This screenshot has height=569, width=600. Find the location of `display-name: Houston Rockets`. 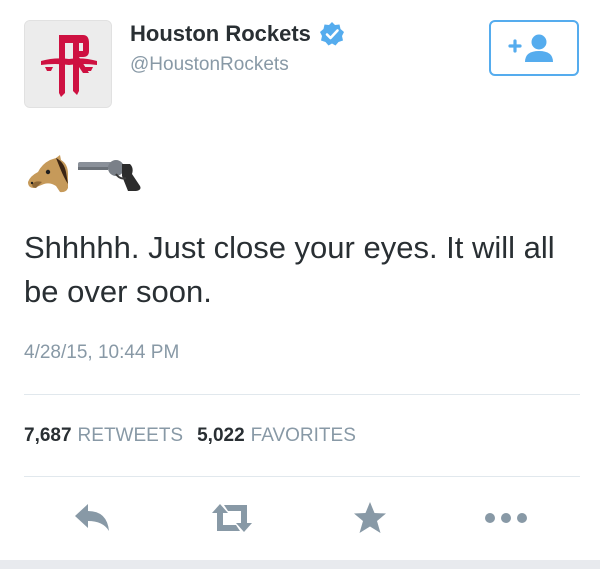

display-name: Houston Rockets is located at coordinates (220, 34).